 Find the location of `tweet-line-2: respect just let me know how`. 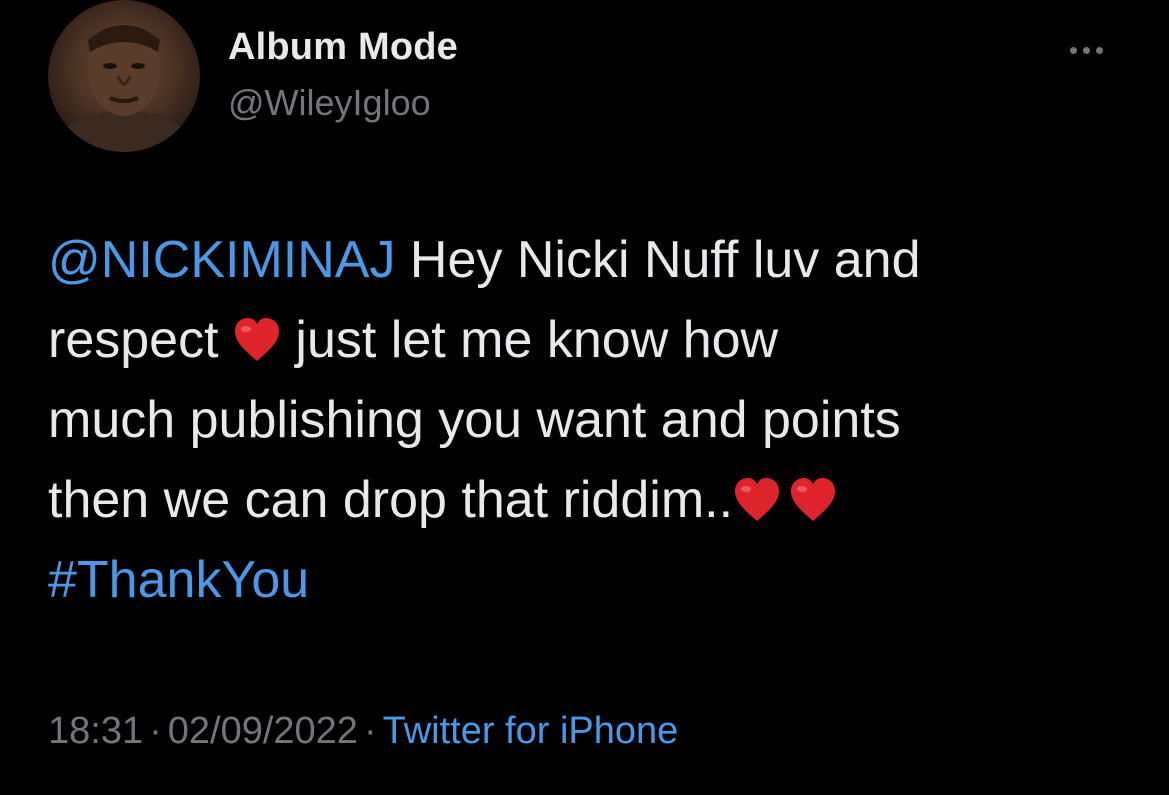

tweet-line-2: respect just let me know how is located at coordinates (593, 340).